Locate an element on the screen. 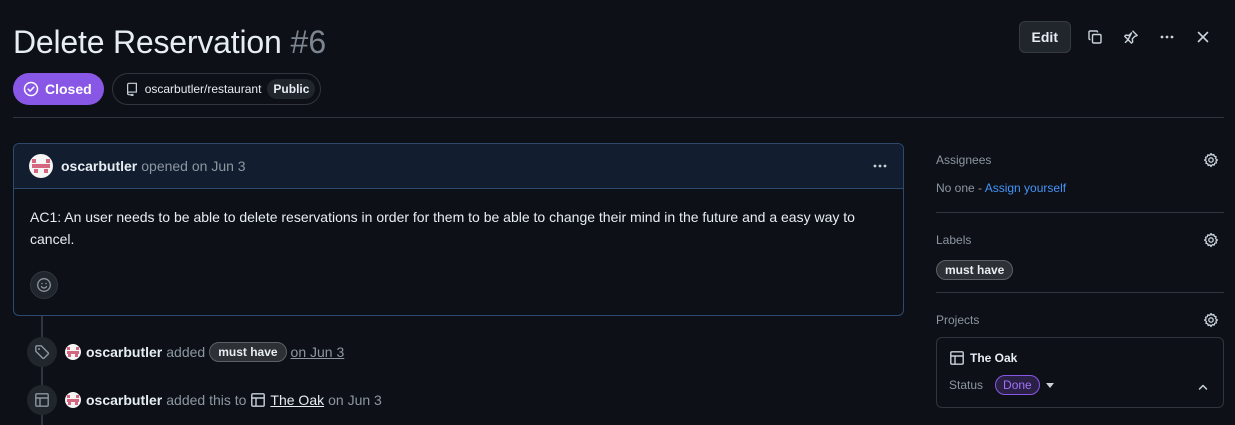 This screenshot has width=1235, height=425. sidebar-projects: Projects The Oak Status Done is located at coordinates (1080, 350).